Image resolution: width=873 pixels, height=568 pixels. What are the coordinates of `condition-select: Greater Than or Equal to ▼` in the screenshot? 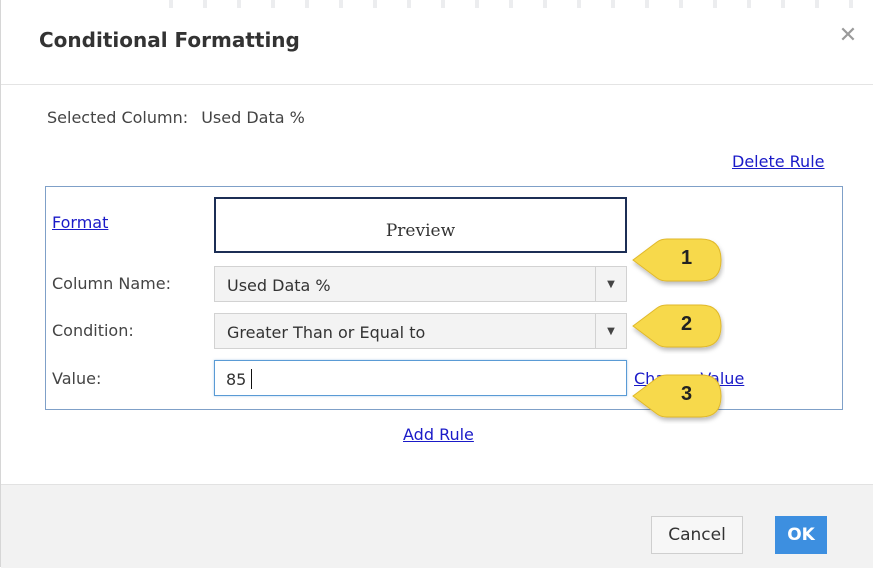 It's located at (420, 331).